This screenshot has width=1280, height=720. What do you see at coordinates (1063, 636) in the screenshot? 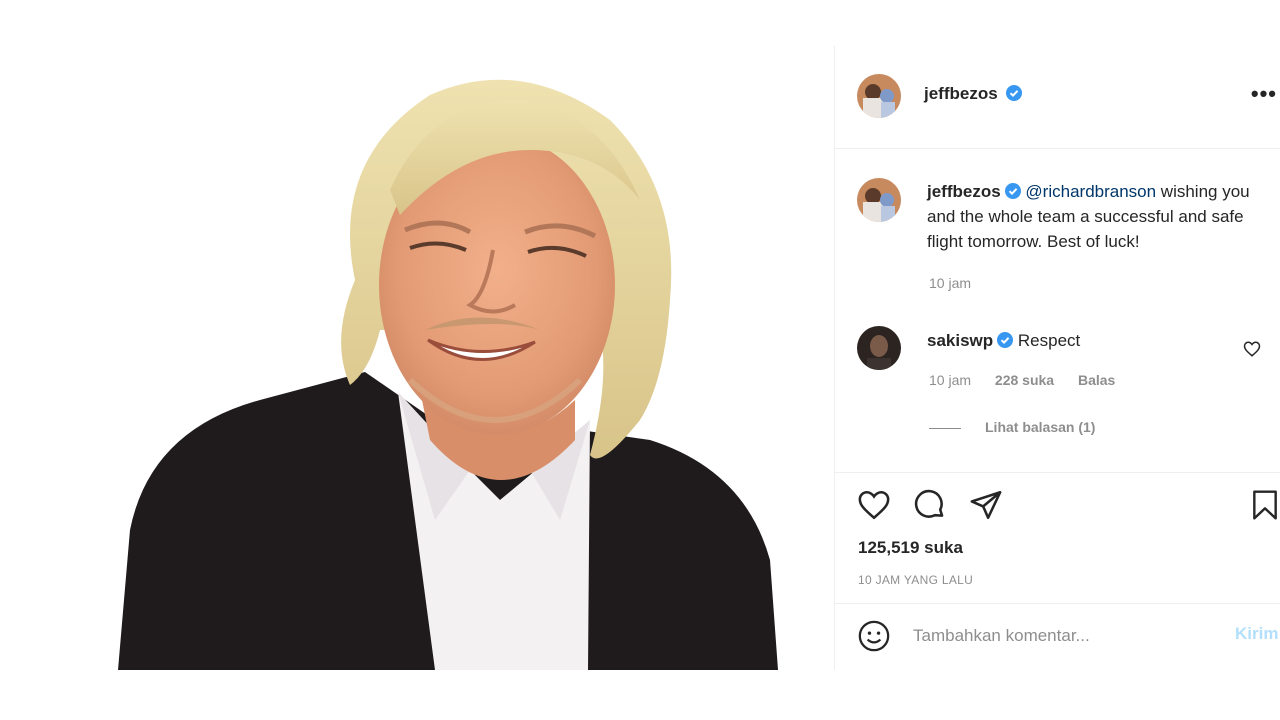
I see `comment-input` at bounding box center [1063, 636].